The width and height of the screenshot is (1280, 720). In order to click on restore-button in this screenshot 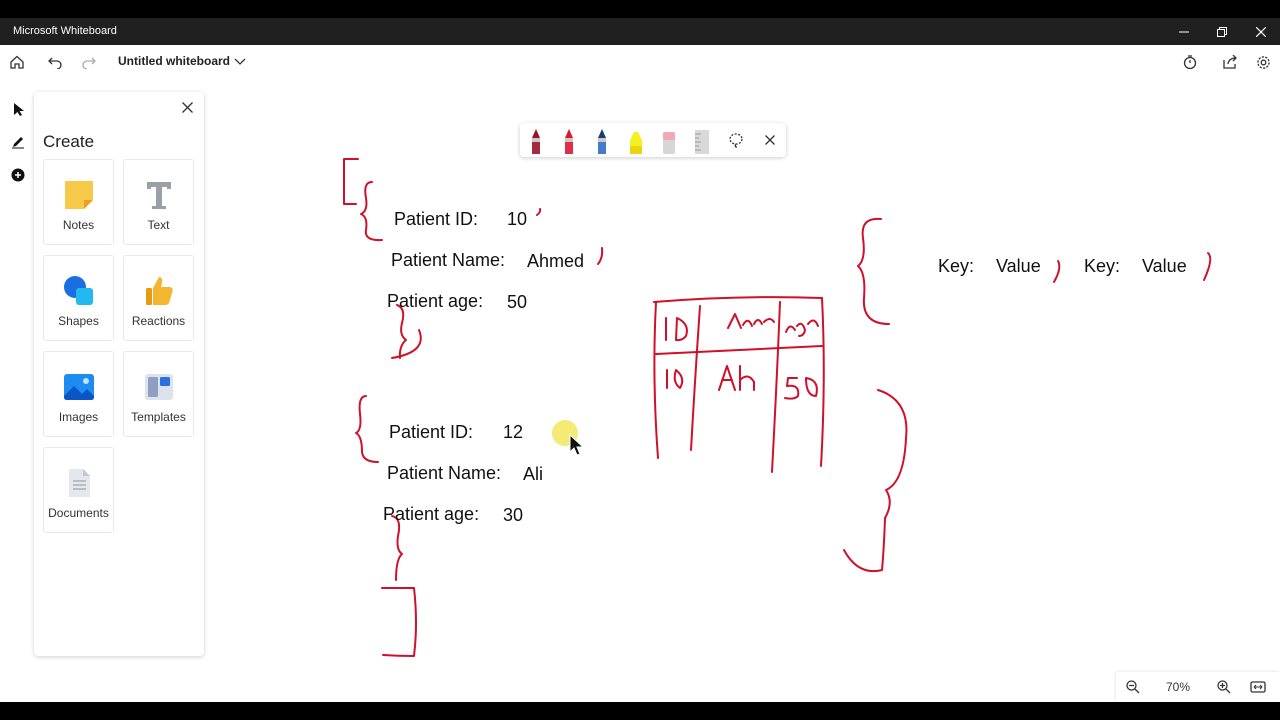, I will do `click(1222, 31)`.